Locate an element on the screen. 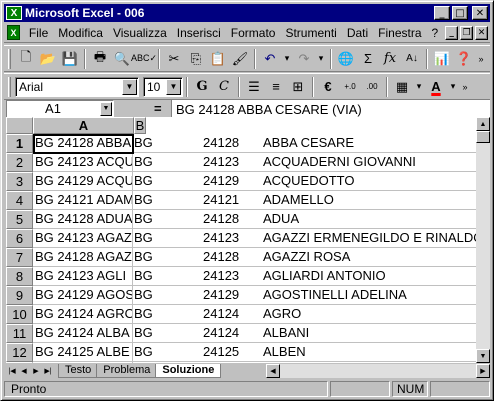 This screenshot has width=494, height=401. table-row: BG 24125 ALBE BG 24125 ALBEN is located at coordinates (254, 352).